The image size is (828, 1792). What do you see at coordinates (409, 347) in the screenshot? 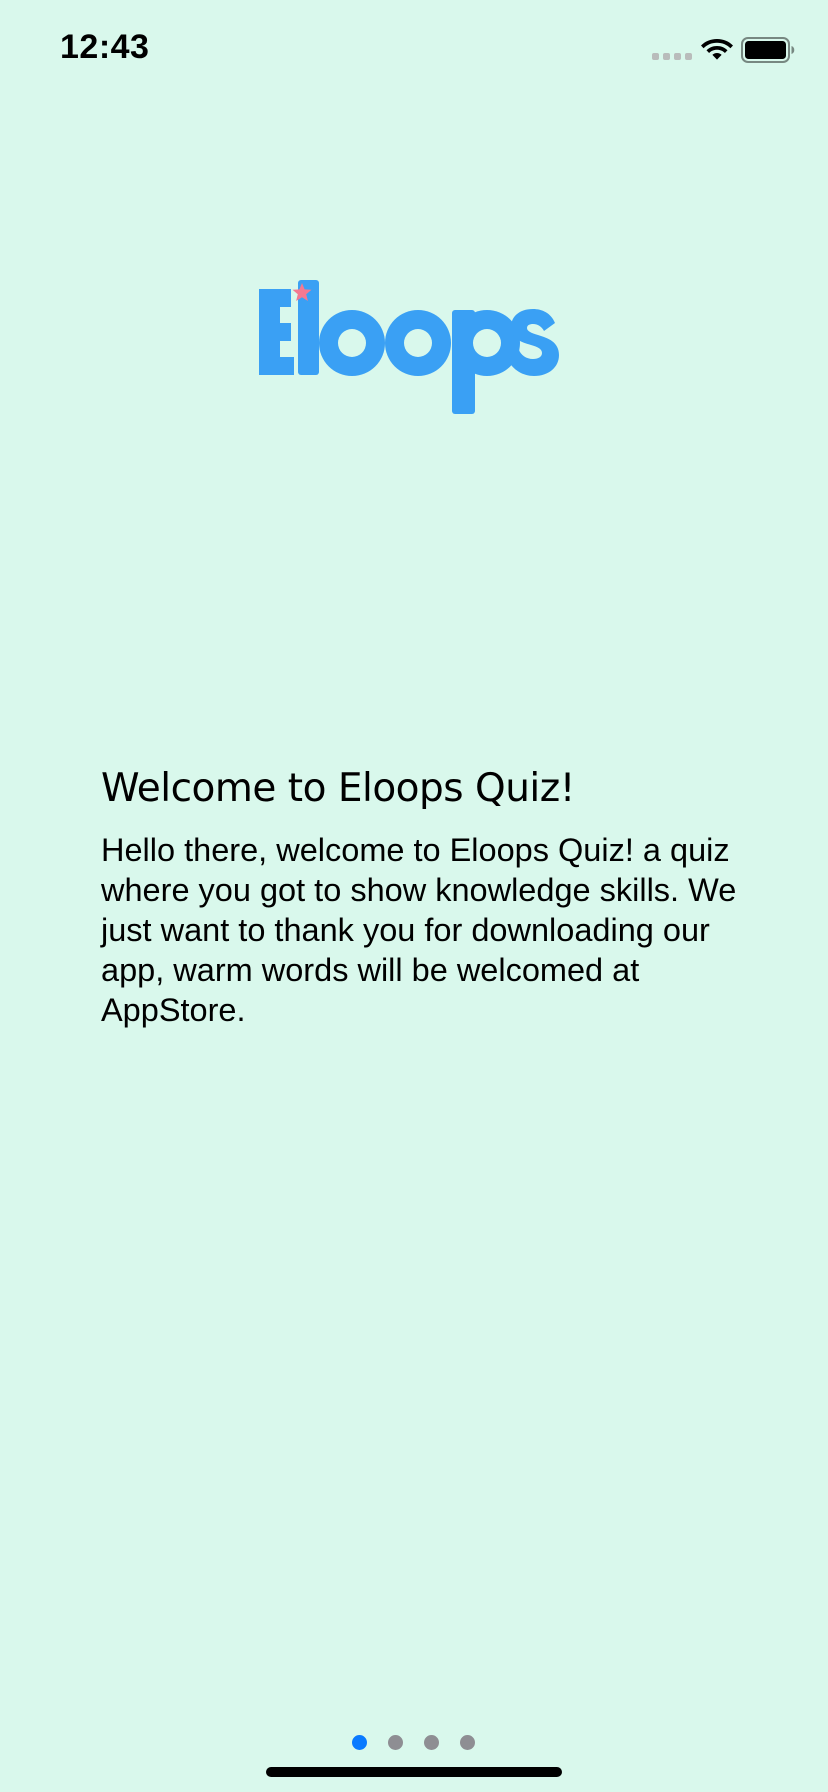
I see `eloops-logo` at bounding box center [409, 347].